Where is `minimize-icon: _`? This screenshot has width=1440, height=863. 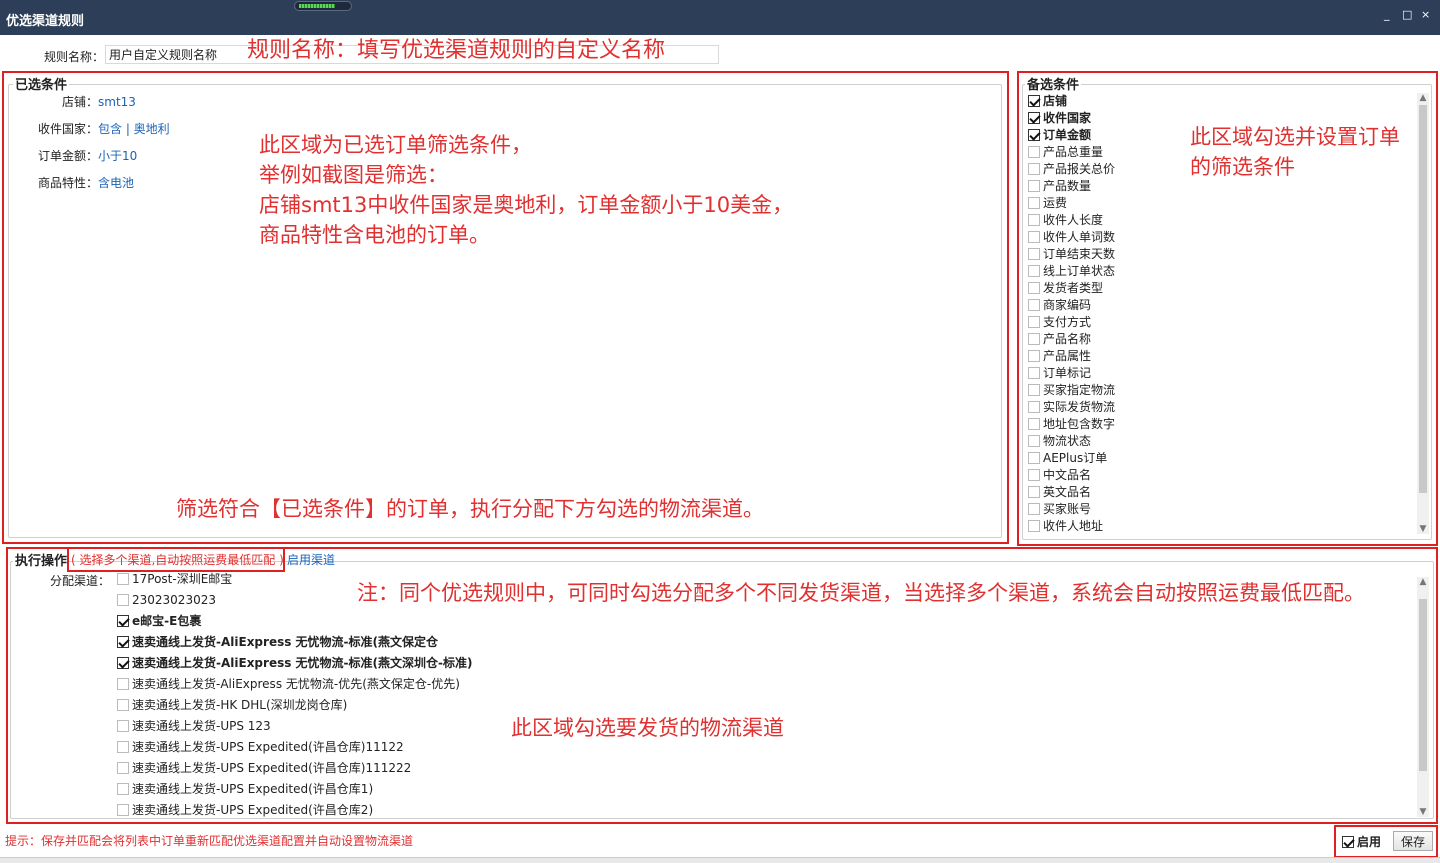 minimize-icon: _ is located at coordinates (1387, 15).